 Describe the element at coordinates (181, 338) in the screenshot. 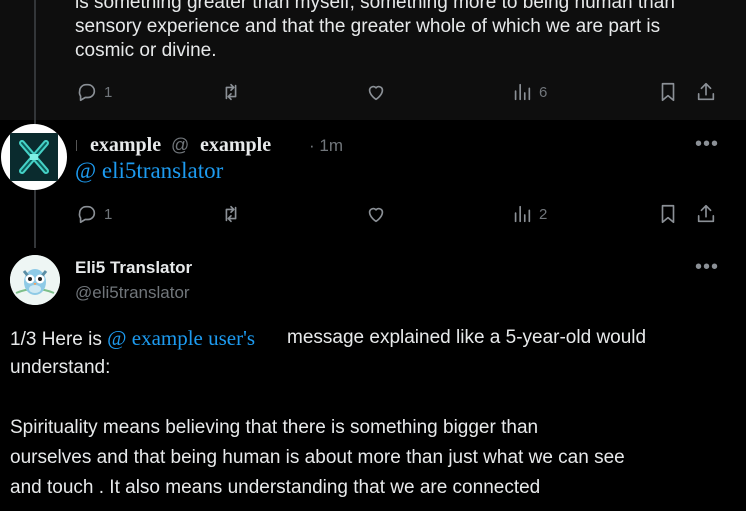

I see `mention-link: @ example user's` at that location.